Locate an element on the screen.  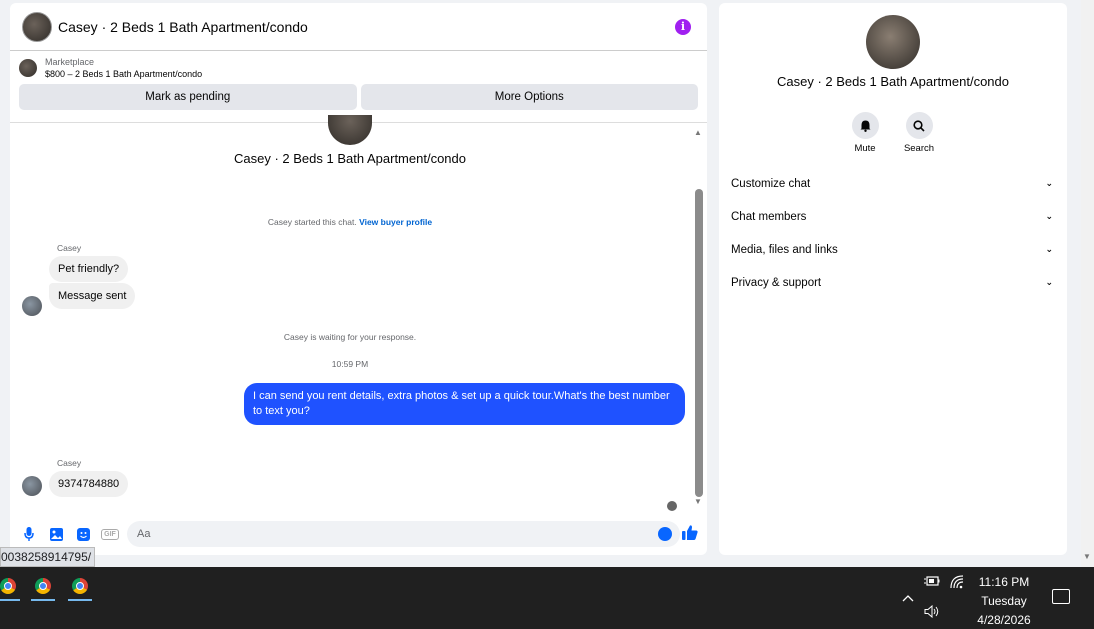
emoji-icon is located at coordinates (665, 534).